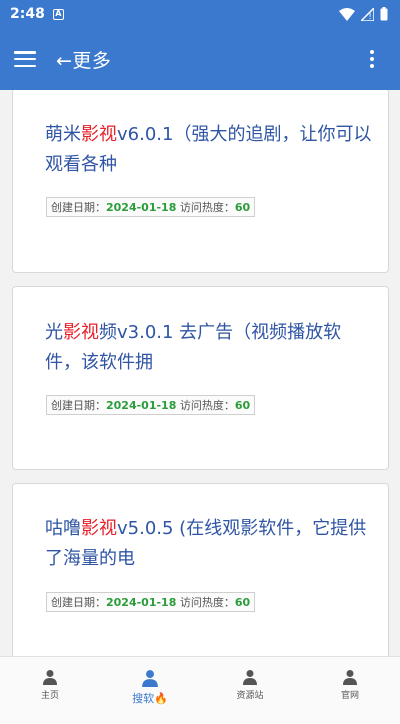  I want to click on status-time: 2:48, so click(27, 14).